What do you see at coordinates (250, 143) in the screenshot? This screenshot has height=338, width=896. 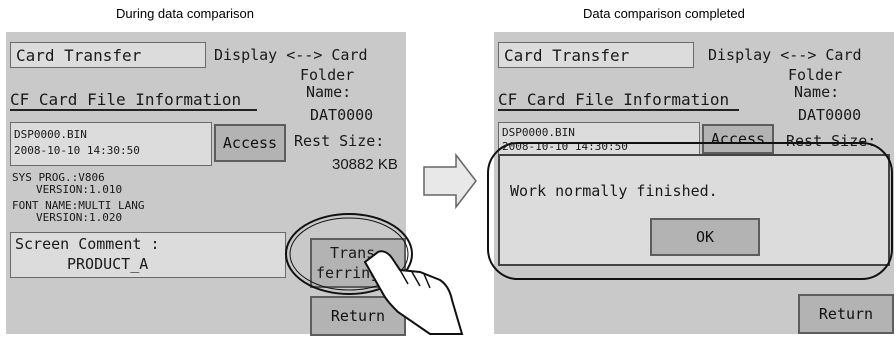 I see `access-button: Access` at bounding box center [250, 143].